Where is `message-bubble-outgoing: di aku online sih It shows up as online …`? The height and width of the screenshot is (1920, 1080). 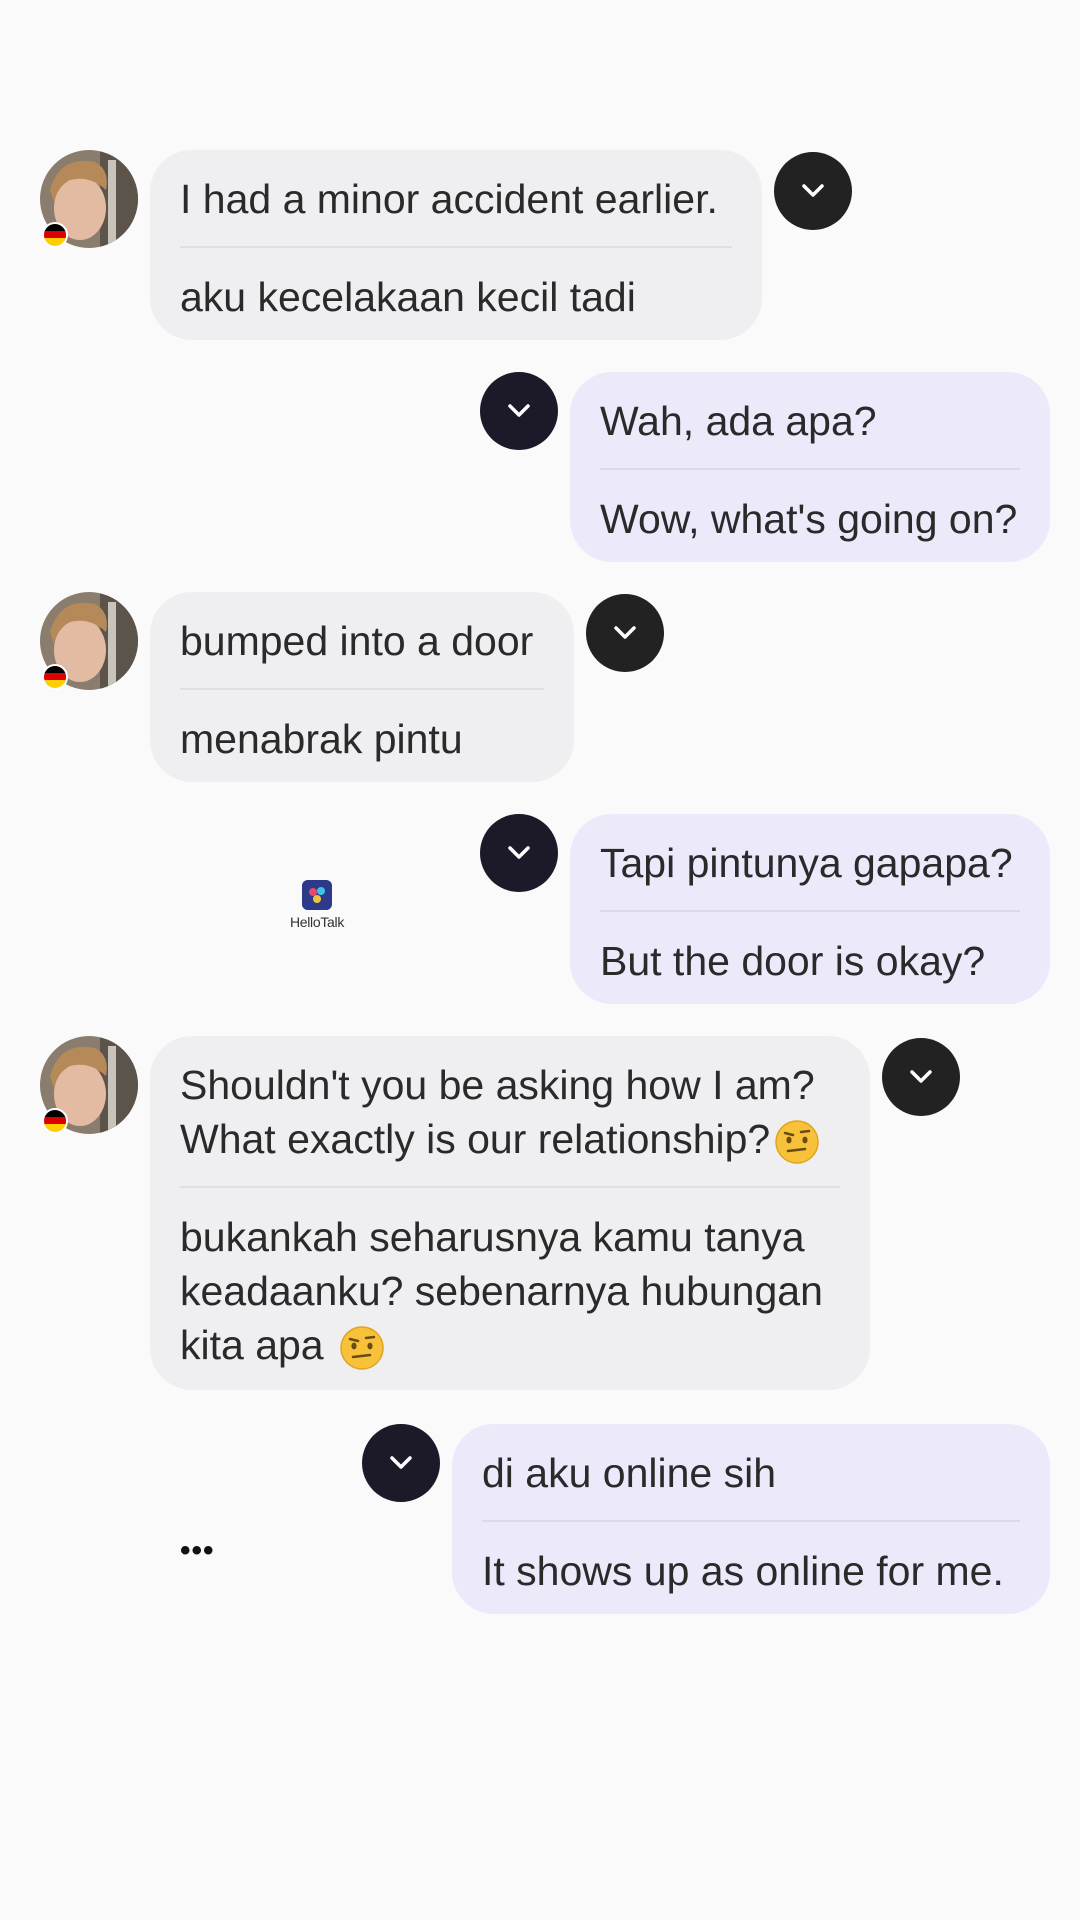 message-bubble-outgoing: di aku online sih It shows up as online … is located at coordinates (751, 1519).